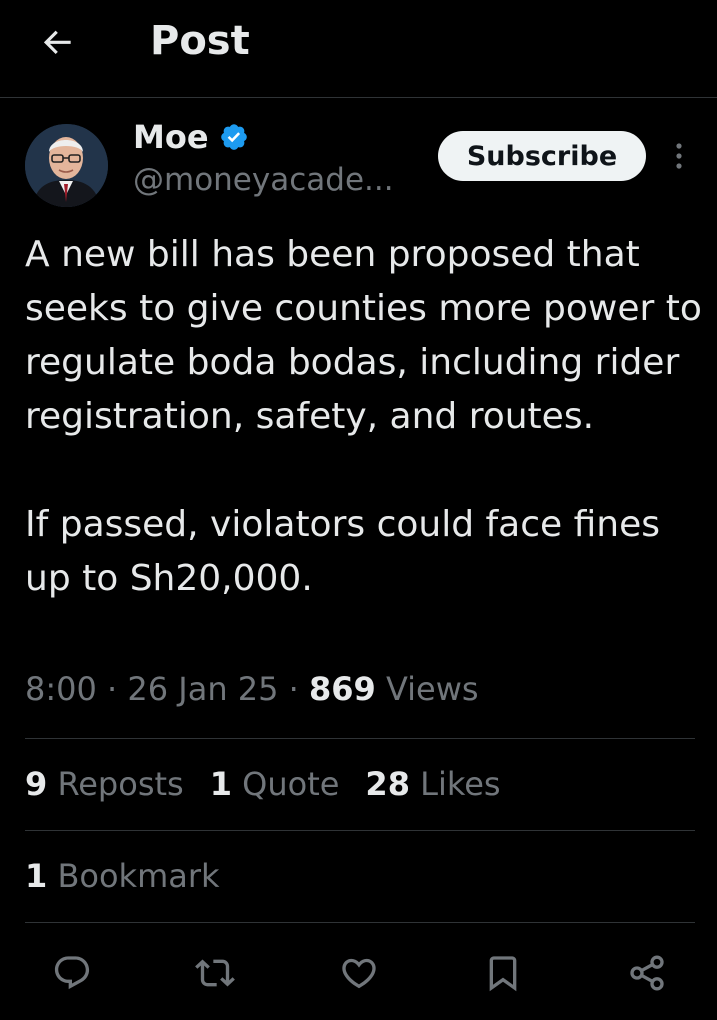 The image size is (717, 1020). Describe the element at coordinates (66, 165) in the screenshot. I see `avatar` at that location.